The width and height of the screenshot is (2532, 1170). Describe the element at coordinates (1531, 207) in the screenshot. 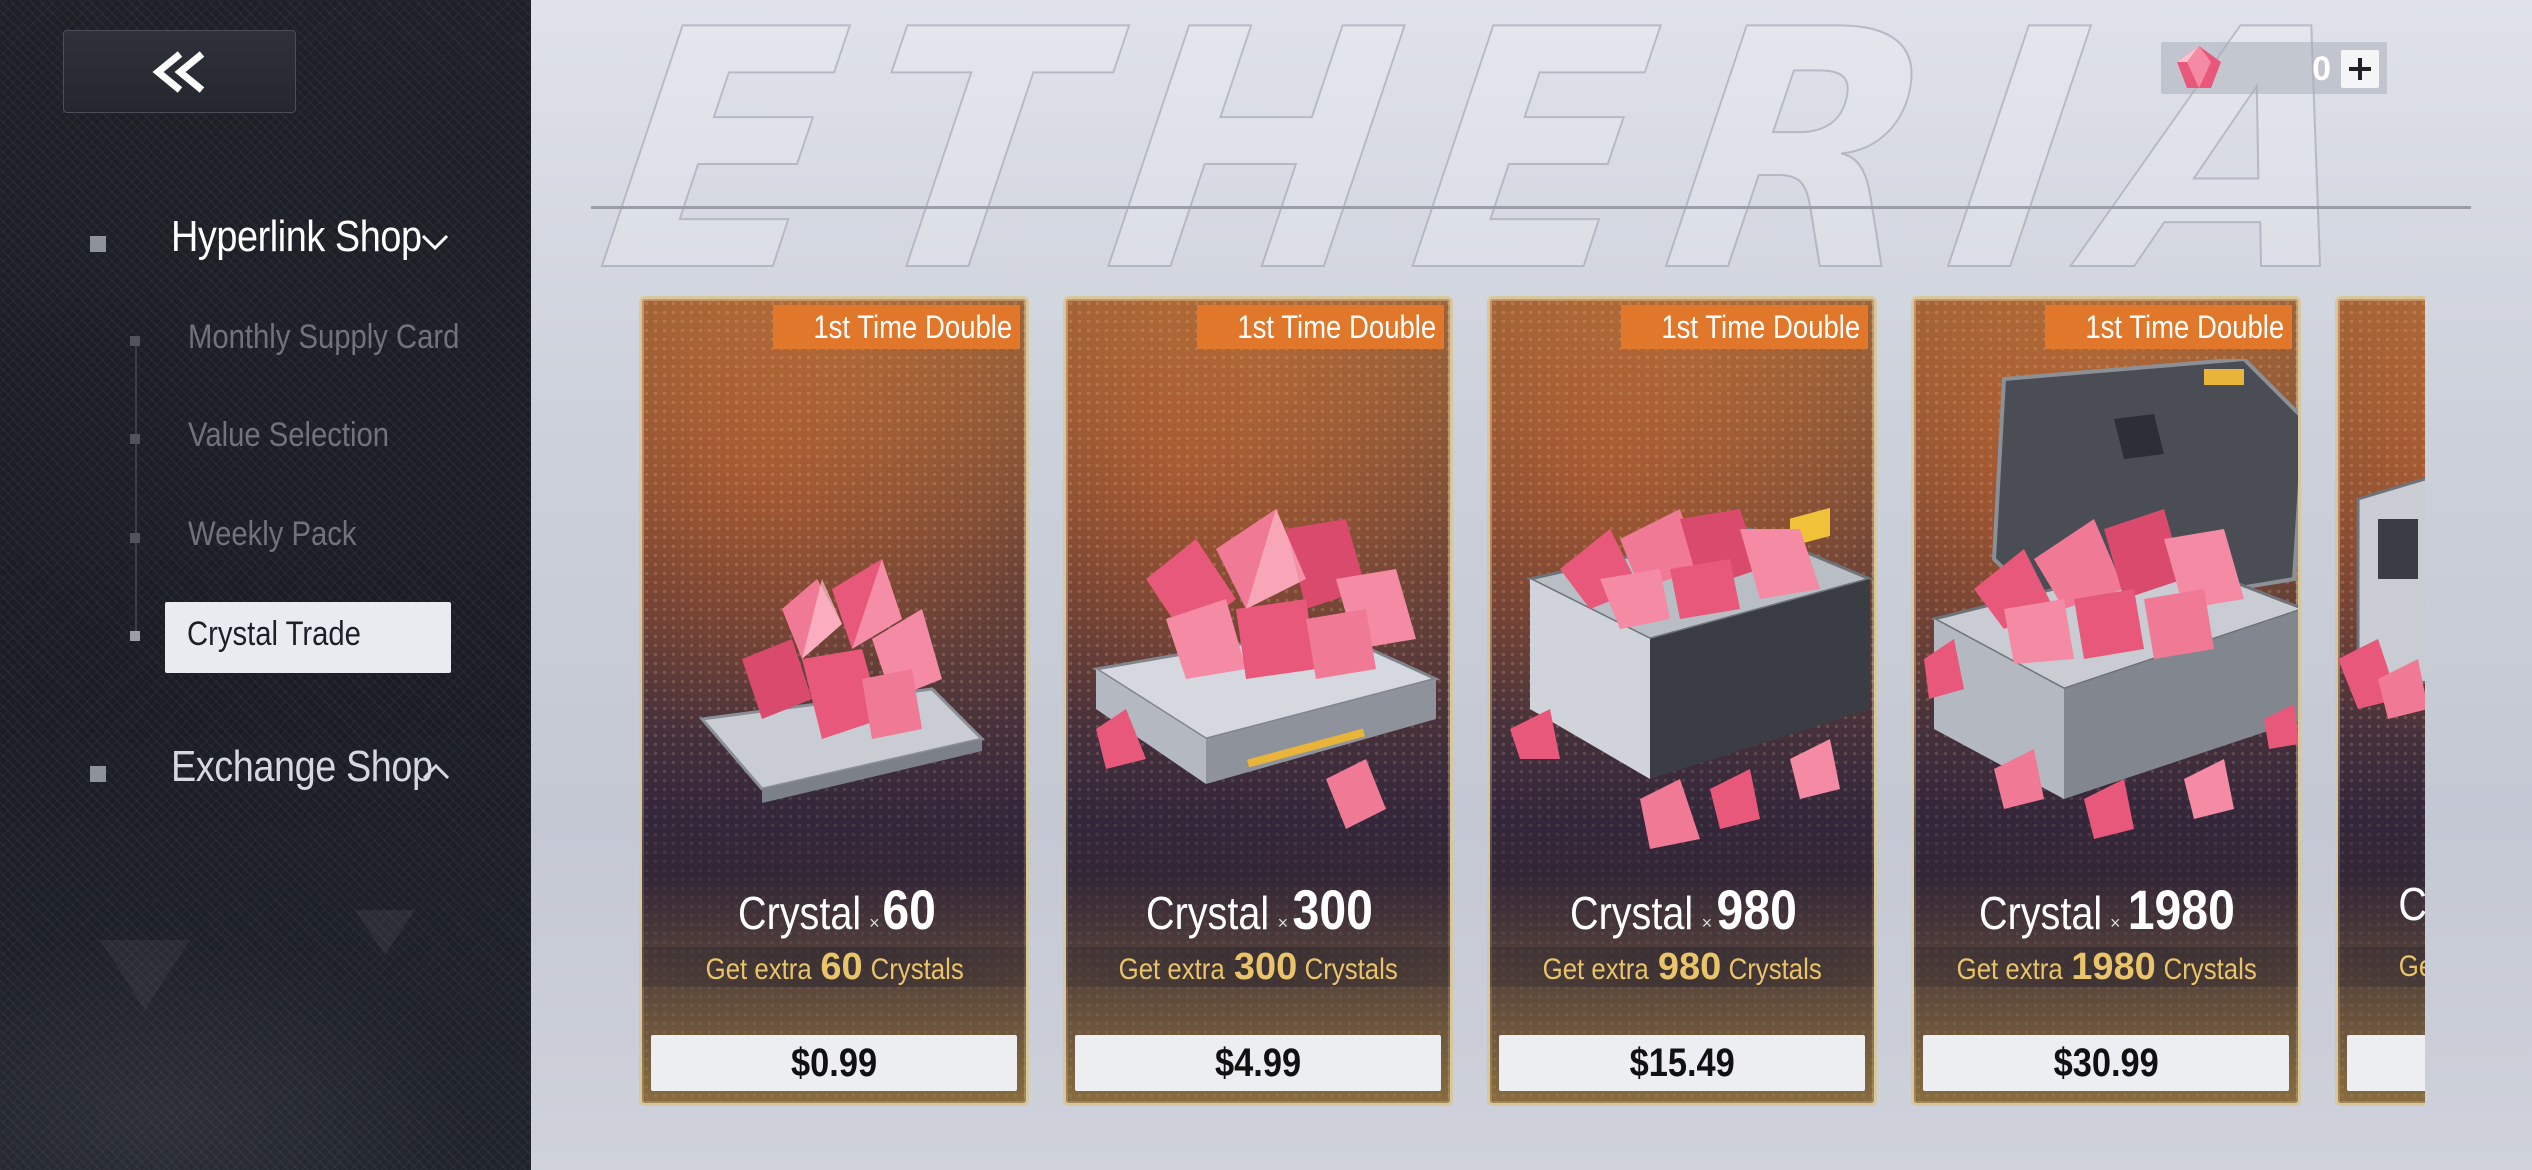

I see `divider-line` at that location.